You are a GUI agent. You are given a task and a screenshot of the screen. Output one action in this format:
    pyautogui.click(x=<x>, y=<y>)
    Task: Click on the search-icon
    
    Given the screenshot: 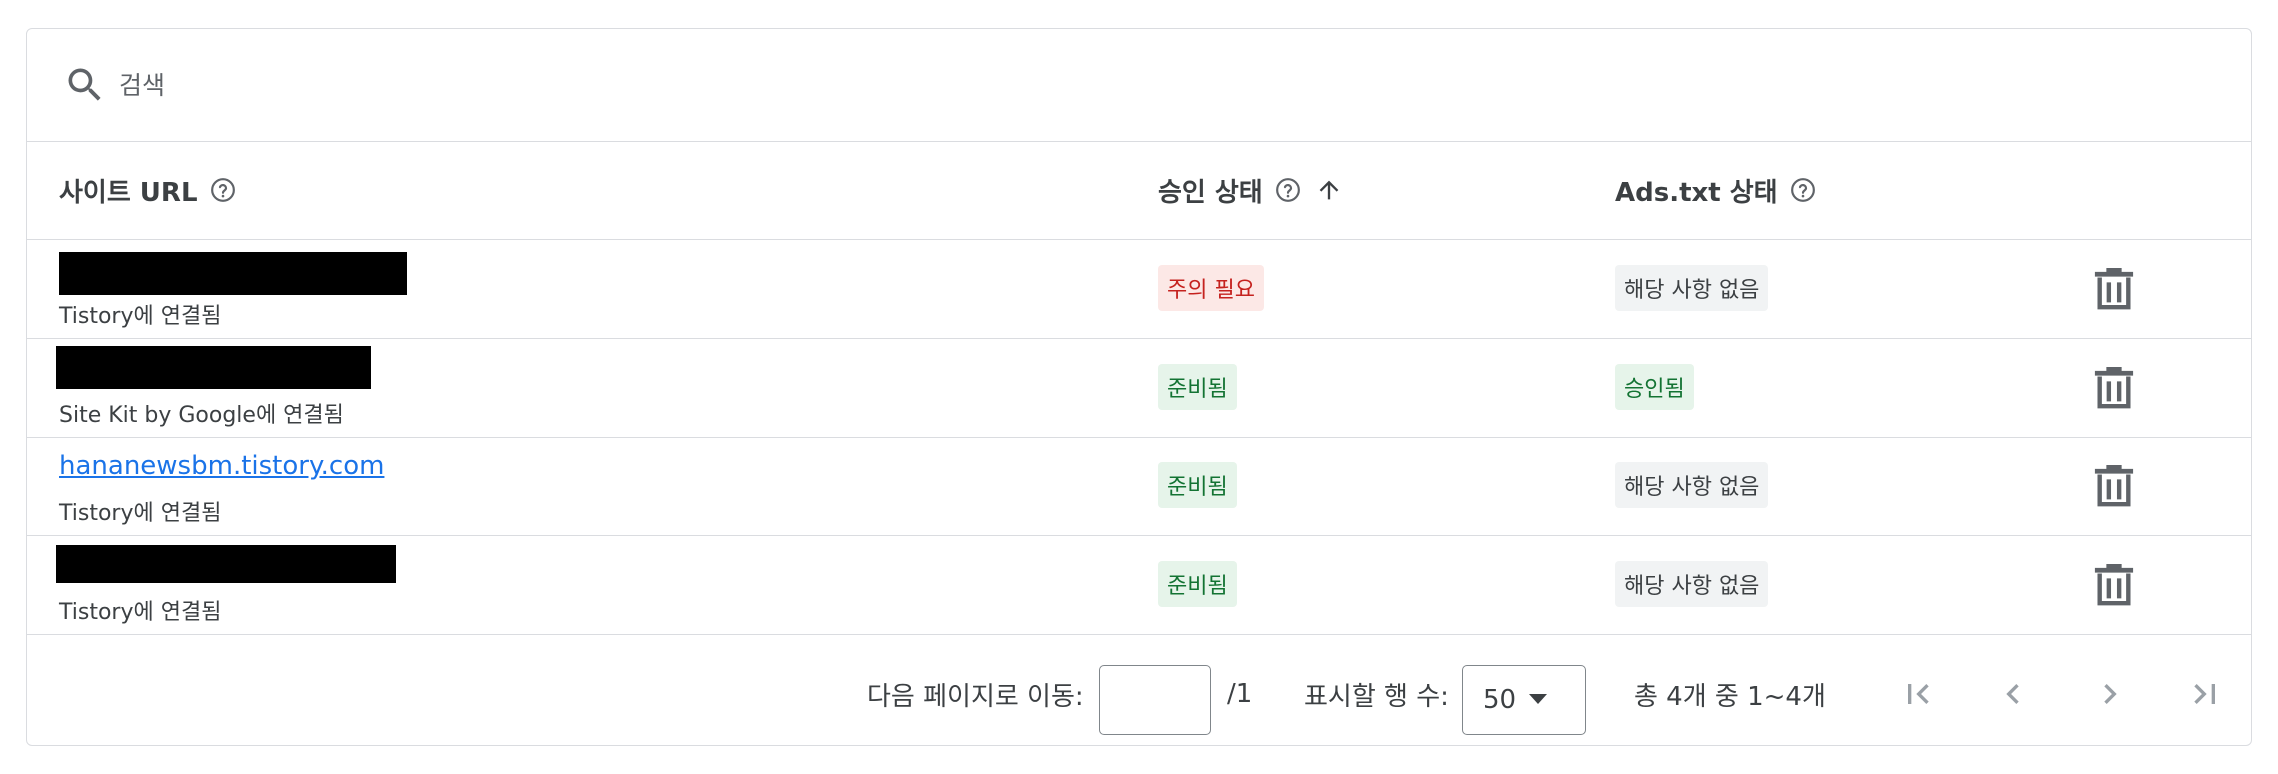 What is the action you would take?
    pyautogui.click(x=84, y=84)
    